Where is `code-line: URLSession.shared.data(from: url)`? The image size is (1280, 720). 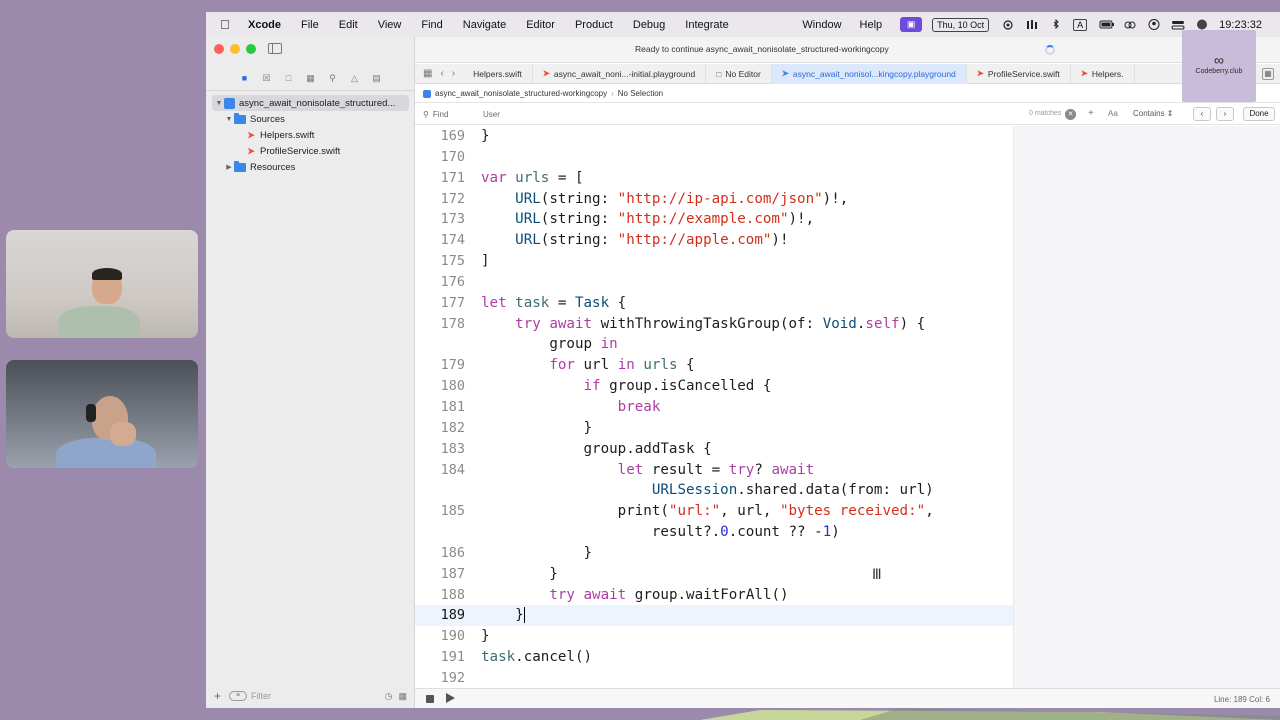 code-line: URLSession.shared.data(from: url) is located at coordinates (714, 490).